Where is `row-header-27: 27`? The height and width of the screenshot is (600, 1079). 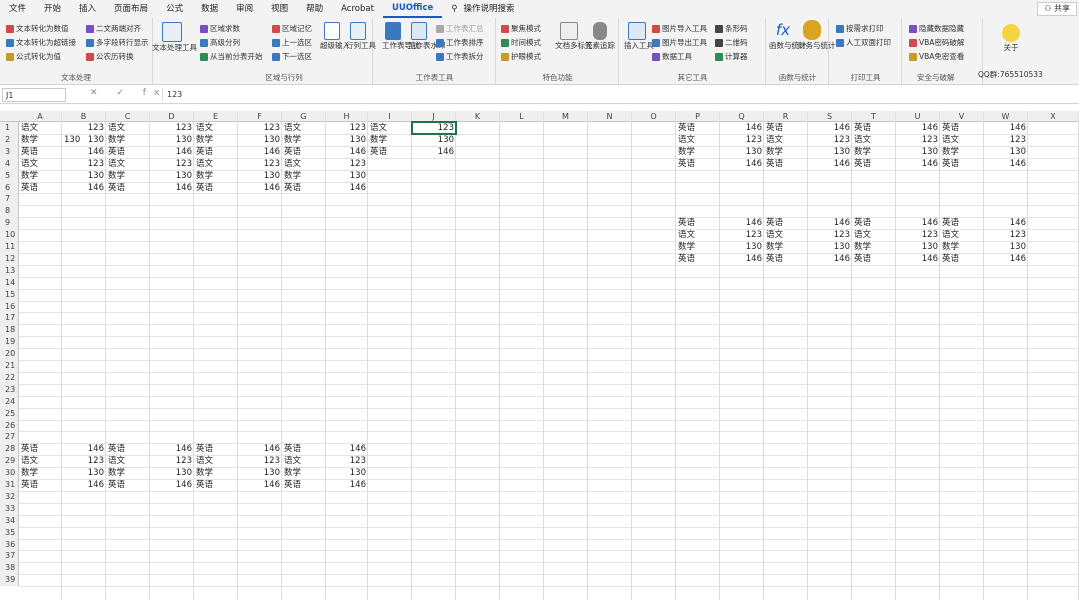
row-header-27: 27 is located at coordinates (9, 437).